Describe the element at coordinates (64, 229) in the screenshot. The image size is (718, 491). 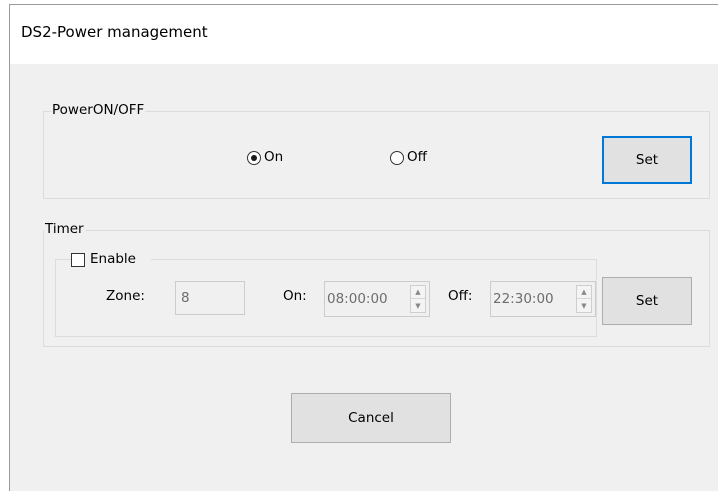
I see `timer-group-legend: Timer` at that location.